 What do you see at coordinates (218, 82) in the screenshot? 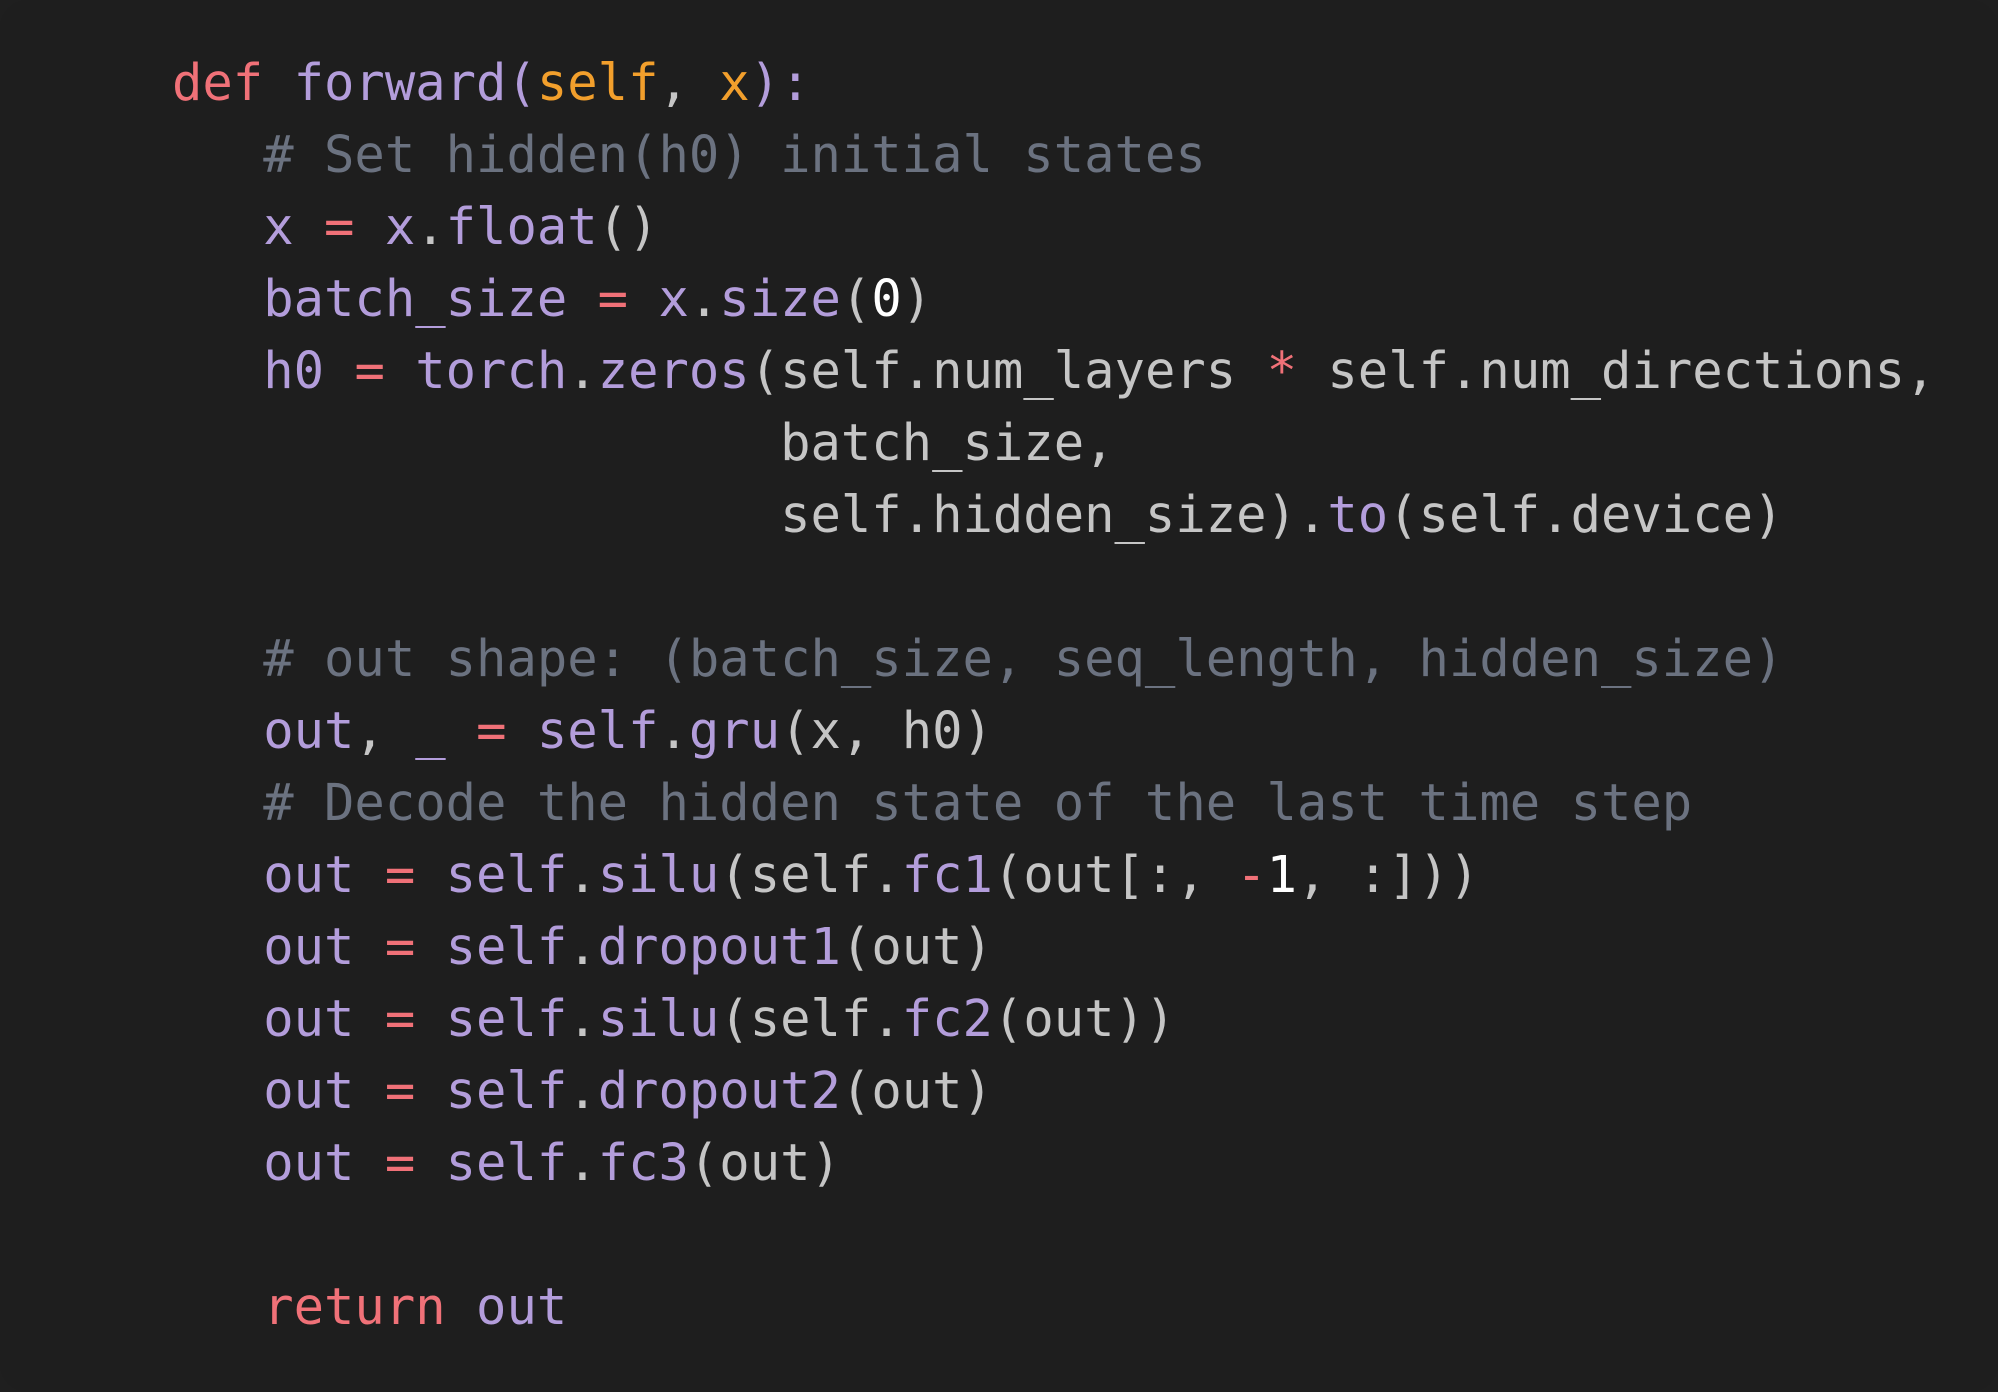
I see `code-token: def` at bounding box center [218, 82].